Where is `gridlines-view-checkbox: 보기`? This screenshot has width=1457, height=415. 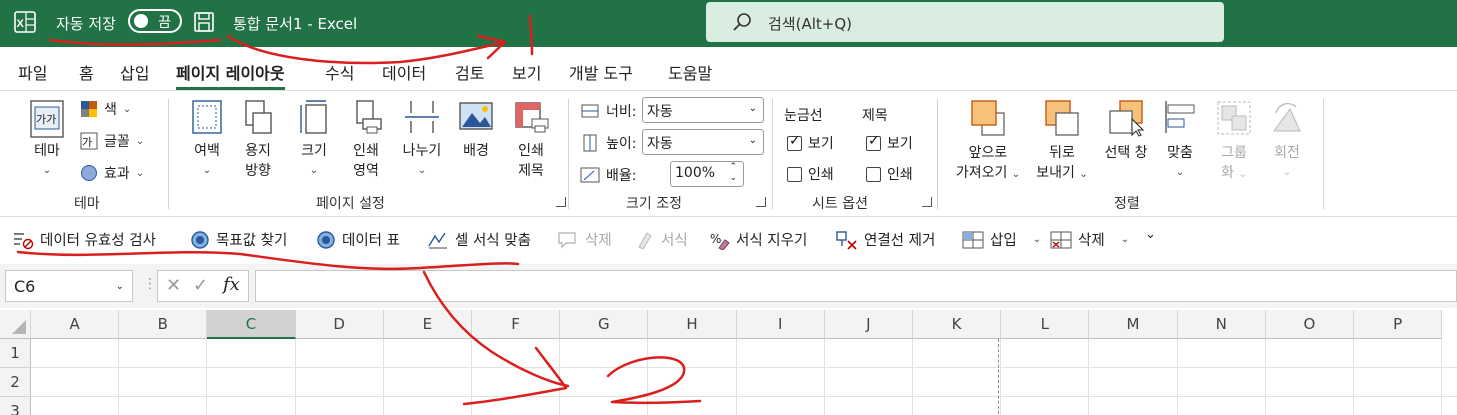 gridlines-view-checkbox: 보기 is located at coordinates (810, 143).